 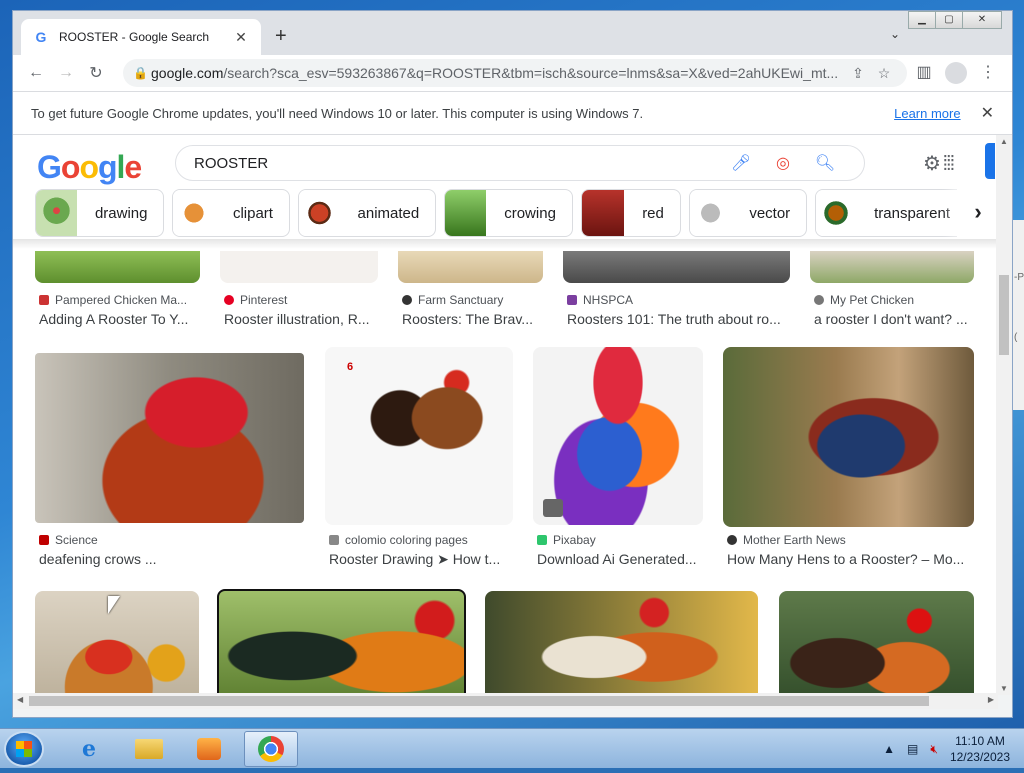 What do you see at coordinates (1004, 315) in the screenshot?
I see `vertical-scroll-thumb` at bounding box center [1004, 315].